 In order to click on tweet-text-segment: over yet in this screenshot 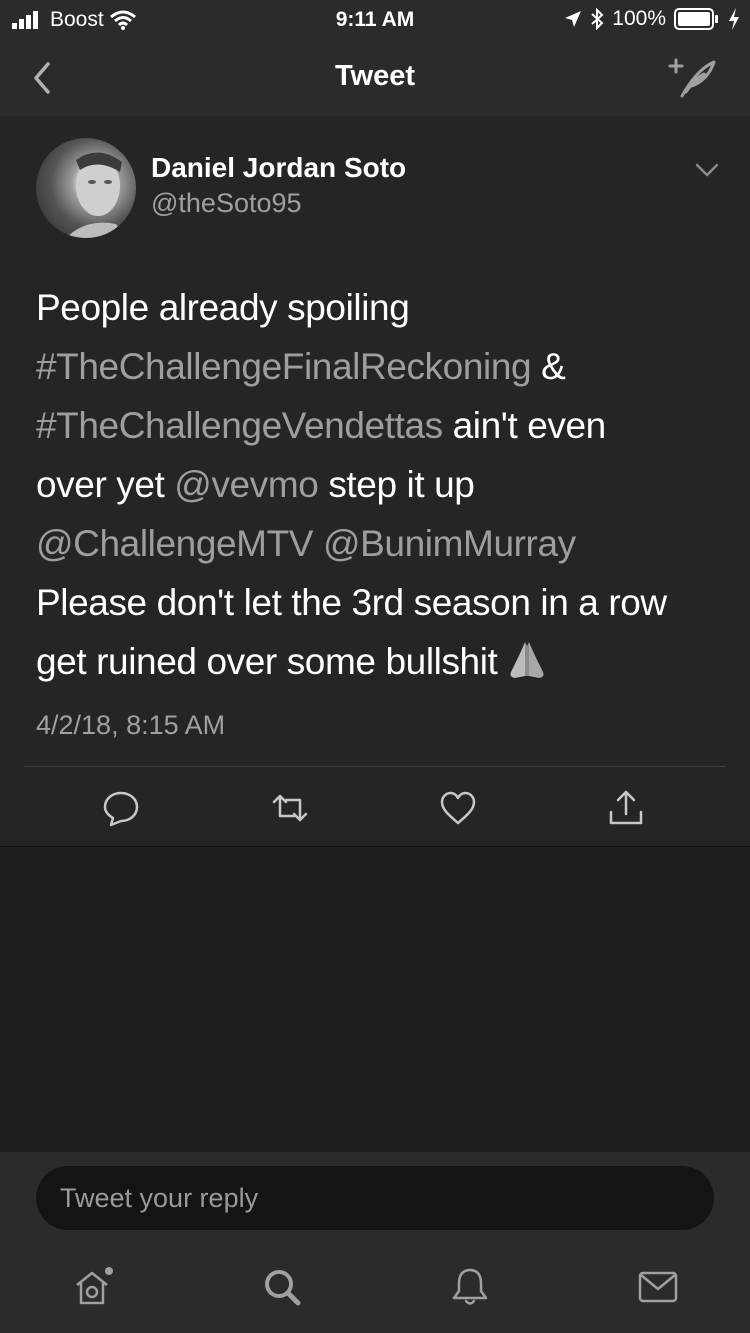, I will do `click(105, 484)`.